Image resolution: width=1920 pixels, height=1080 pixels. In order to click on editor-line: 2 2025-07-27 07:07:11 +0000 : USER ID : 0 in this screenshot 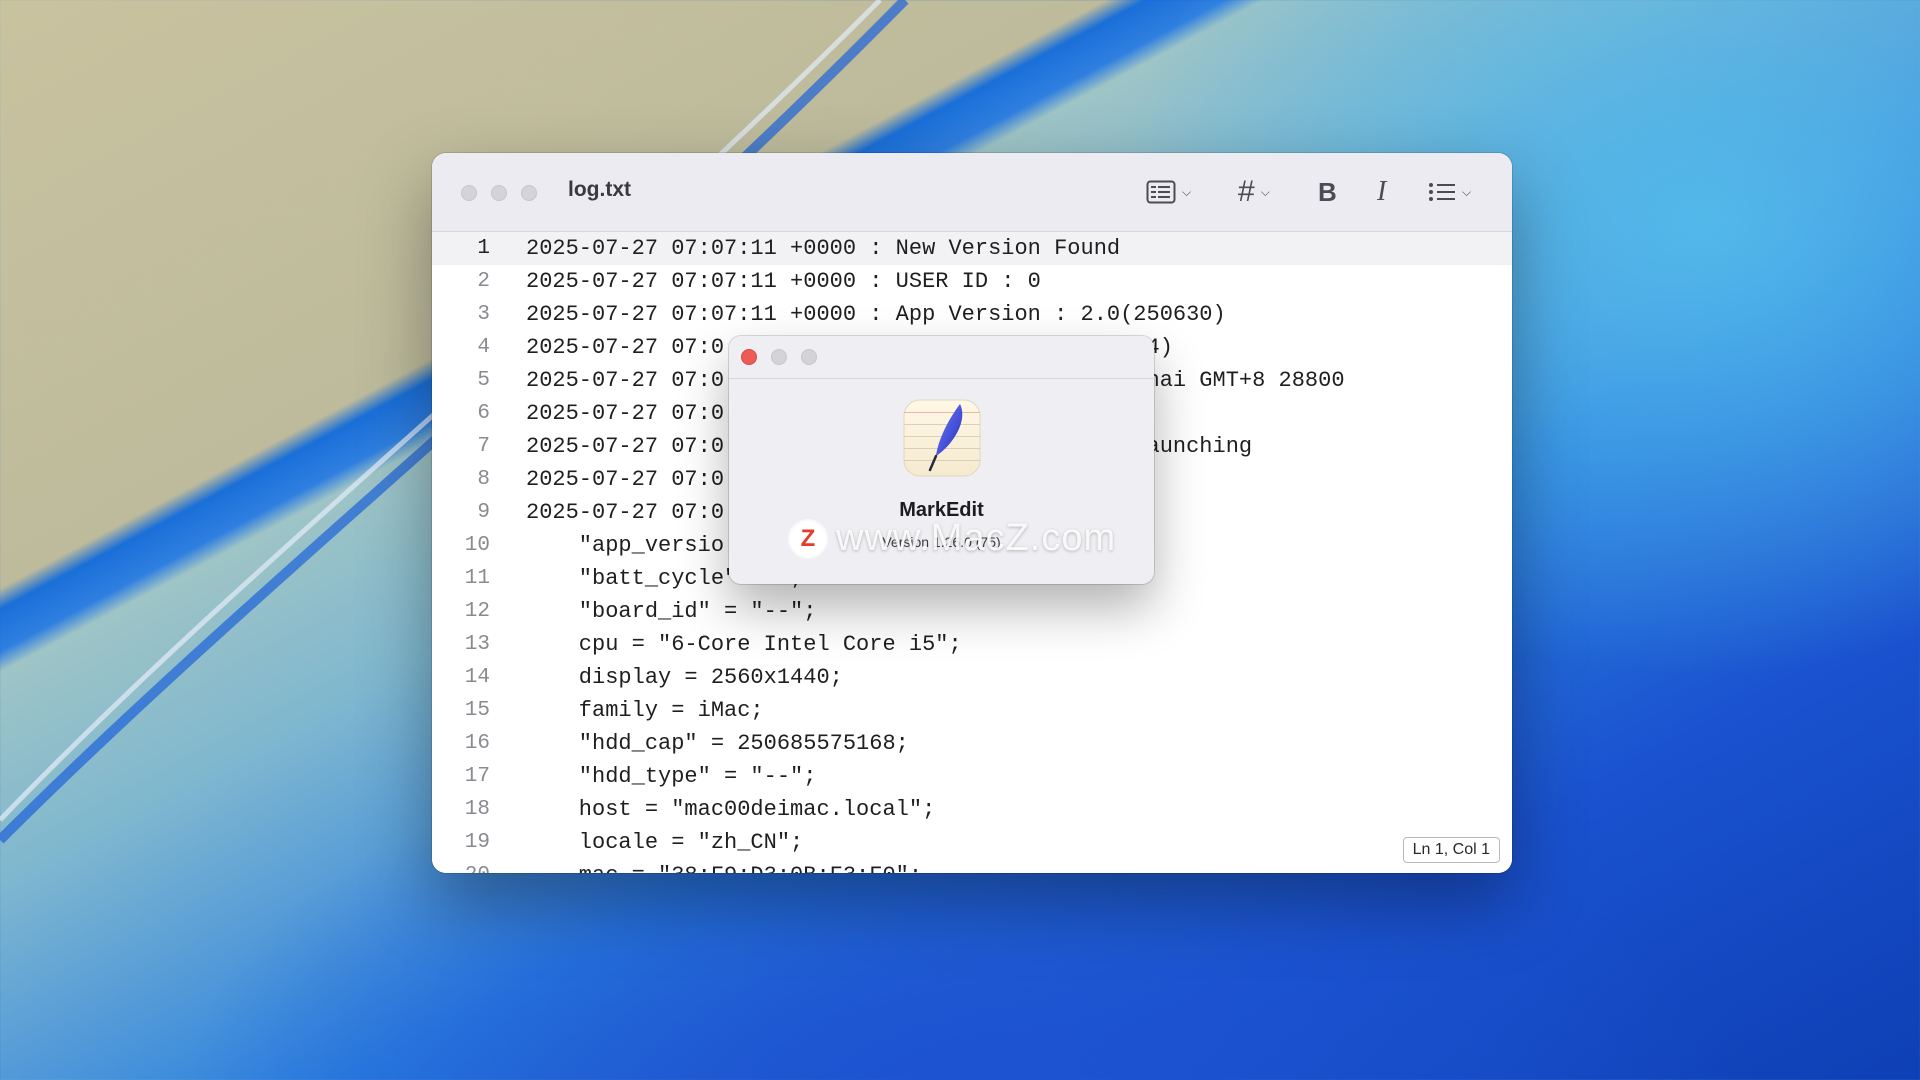, I will do `click(972, 281)`.